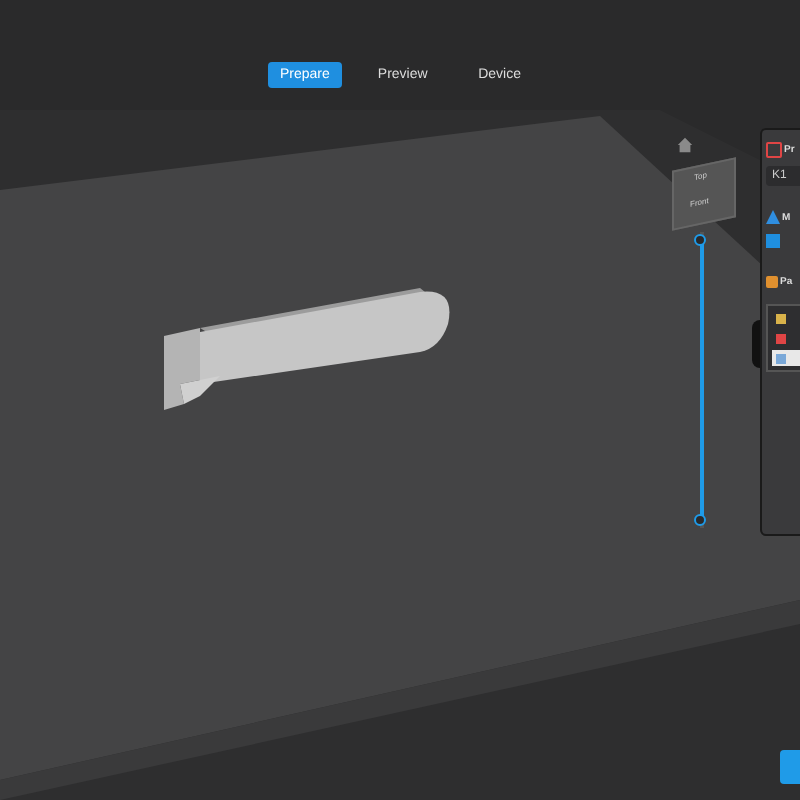  I want to click on home-icon, so click(685, 145).